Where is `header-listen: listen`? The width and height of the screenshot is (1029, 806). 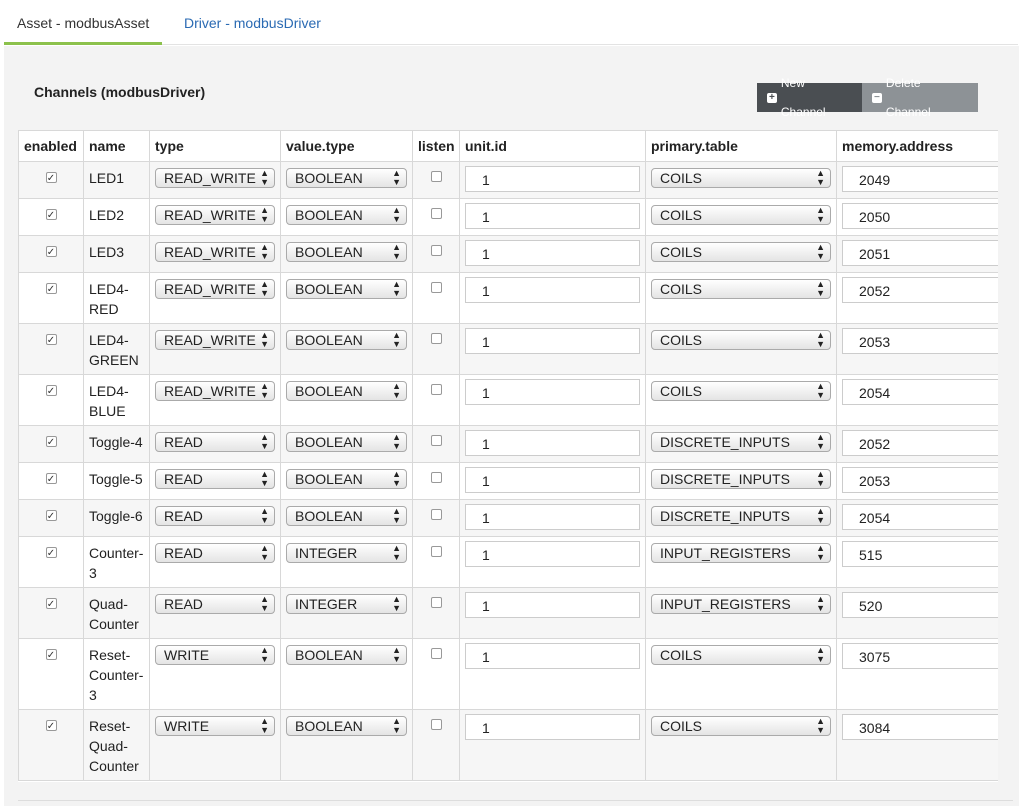 header-listen: listen is located at coordinates (436, 146).